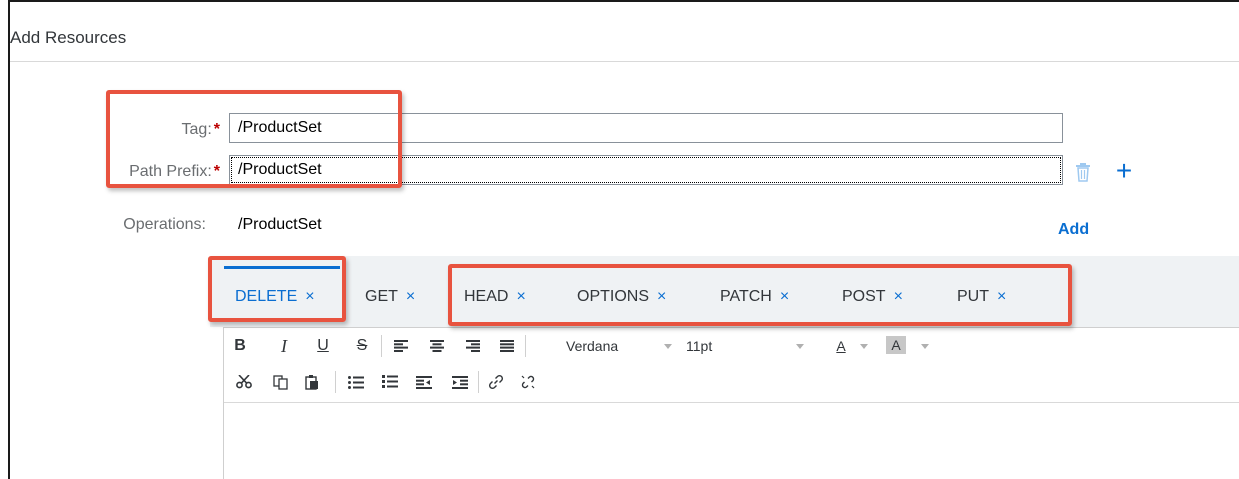  Describe the element at coordinates (841, 346) in the screenshot. I see `text-color-button: A` at that location.